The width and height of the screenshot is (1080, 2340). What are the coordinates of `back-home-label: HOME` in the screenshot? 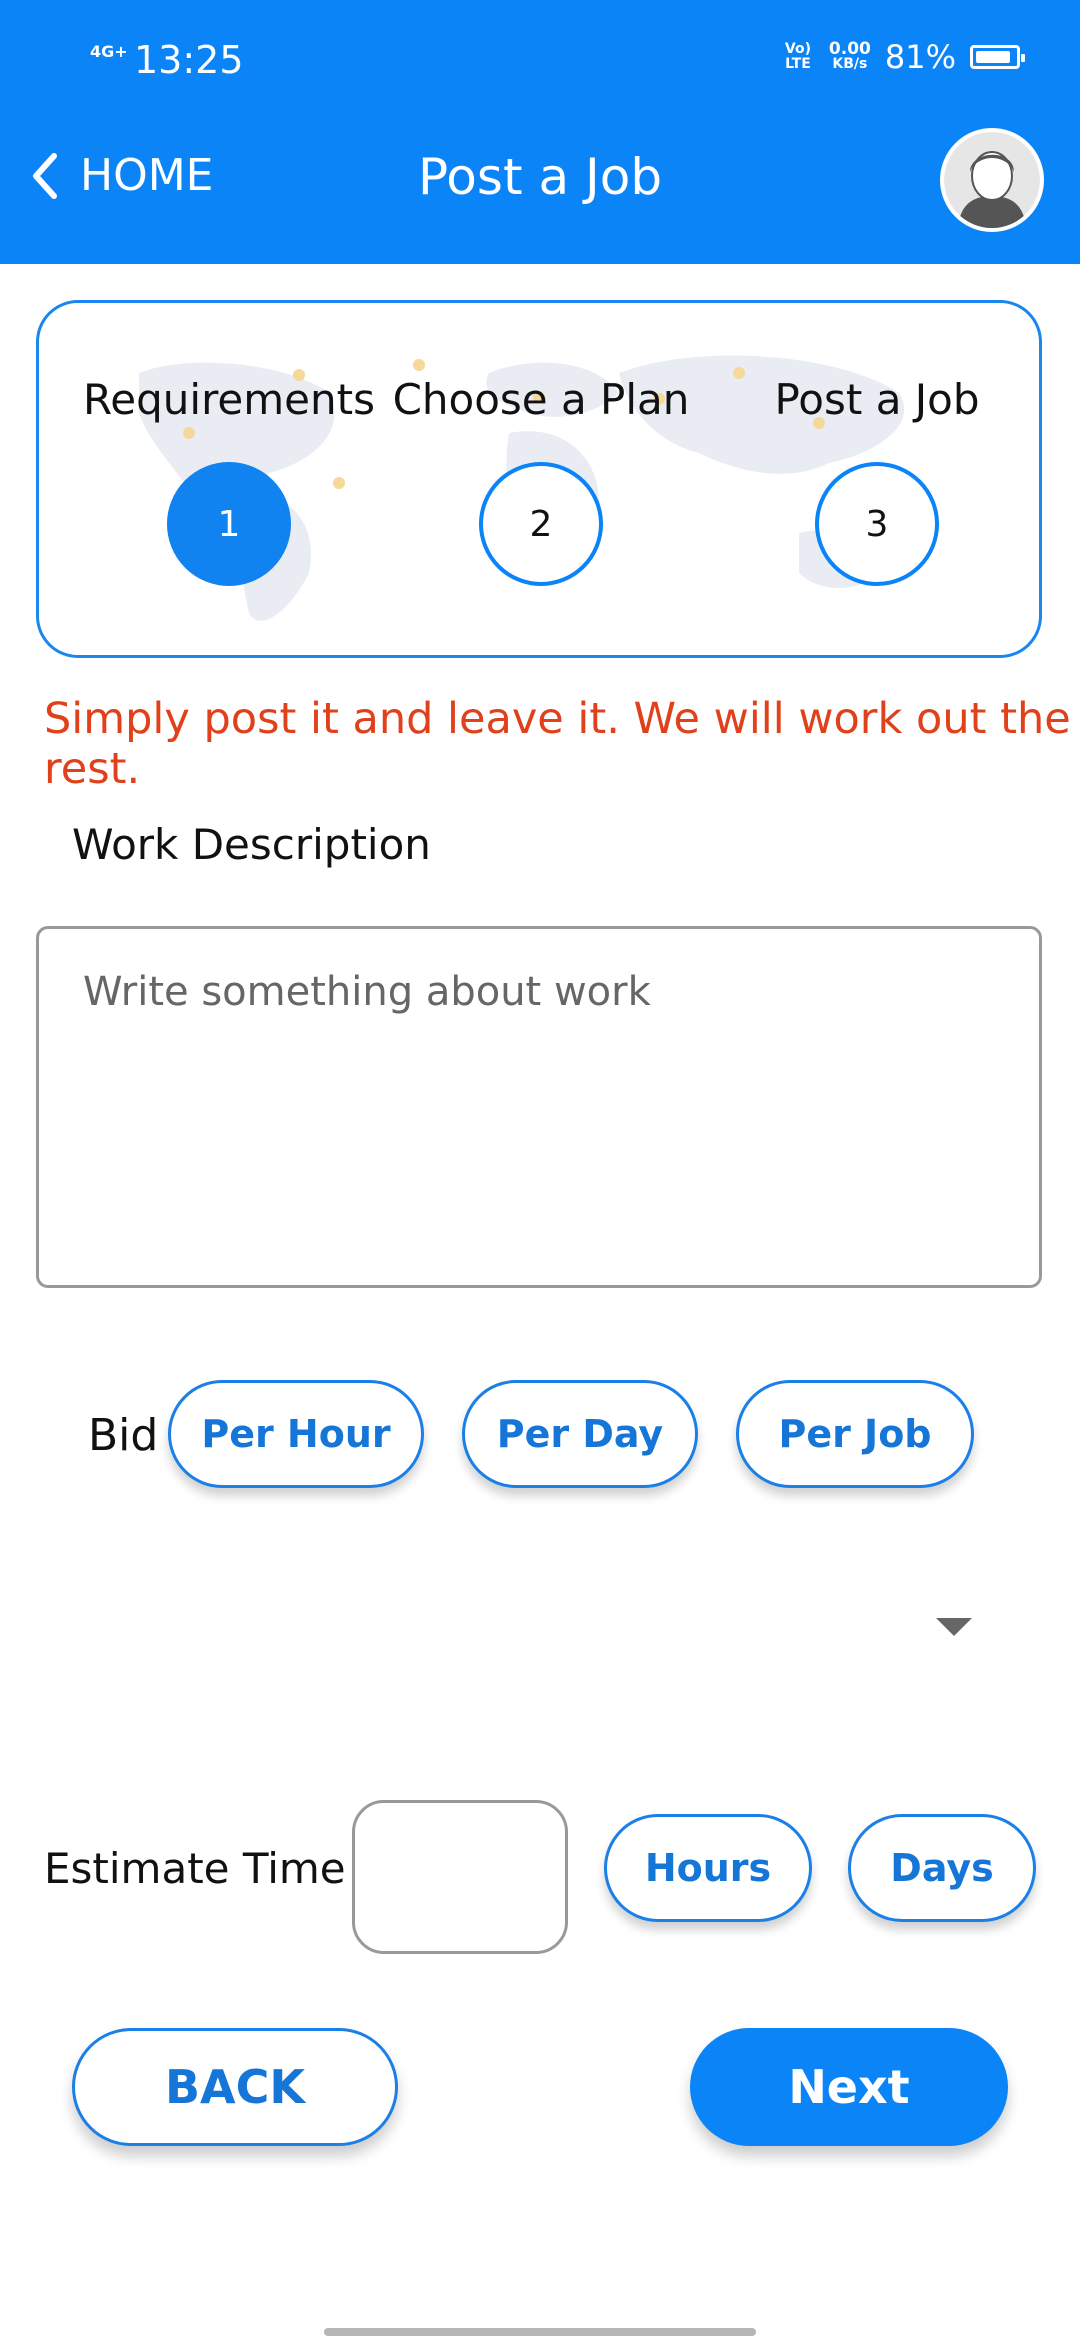 It's located at (147, 175).